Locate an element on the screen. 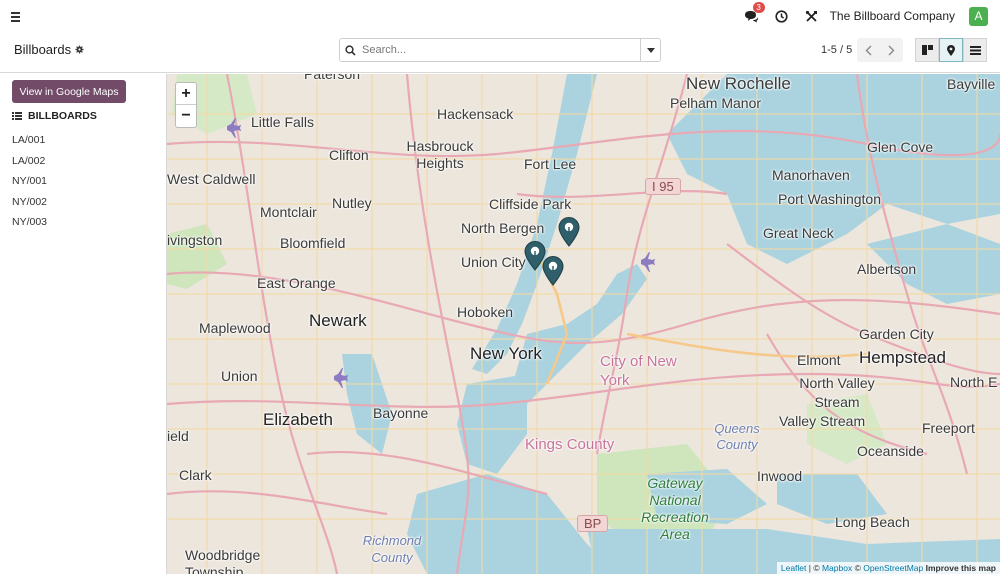 The width and height of the screenshot is (1000, 574). view-switcher is located at coordinates (951, 50).